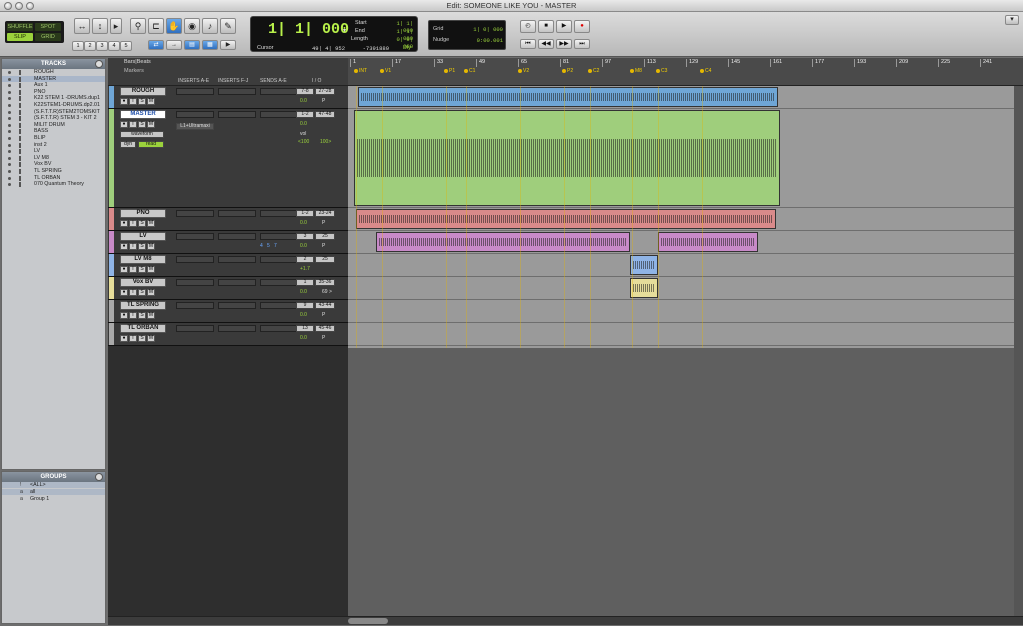 This screenshot has width=1023, height=626. Describe the element at coordinates (325, 142) in the screenshot. I see `pan-right-value: 100>` at that location.